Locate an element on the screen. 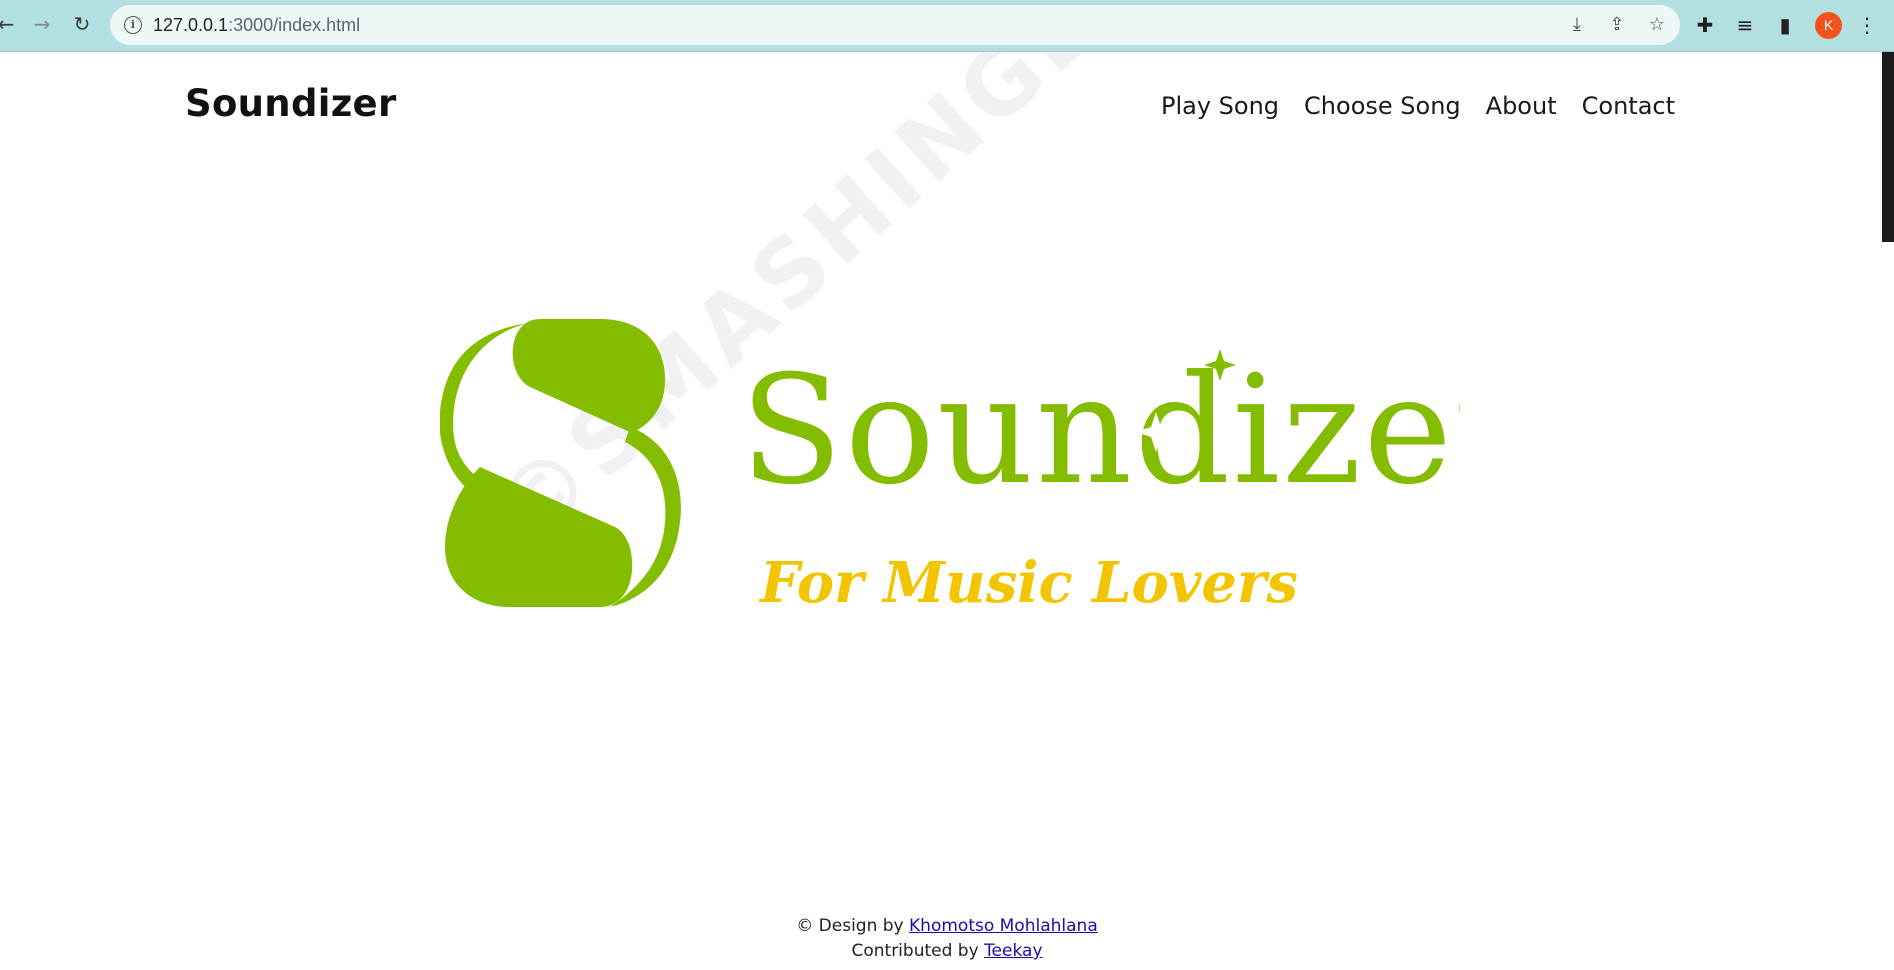  url-path: :3000/index.html is located at coordinates (294, 25).